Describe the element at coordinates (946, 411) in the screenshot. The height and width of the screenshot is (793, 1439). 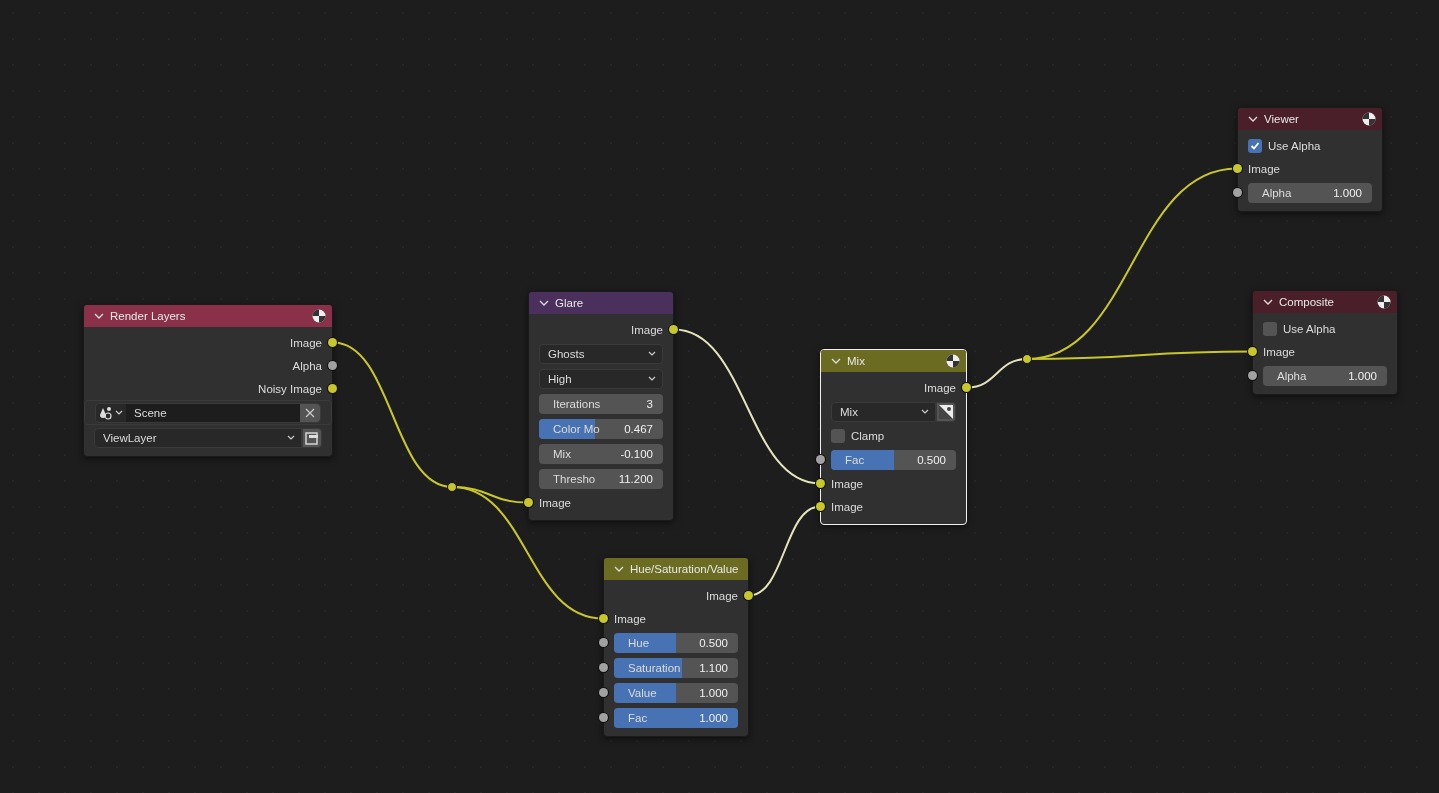
I see `image-icon-button` at that location.